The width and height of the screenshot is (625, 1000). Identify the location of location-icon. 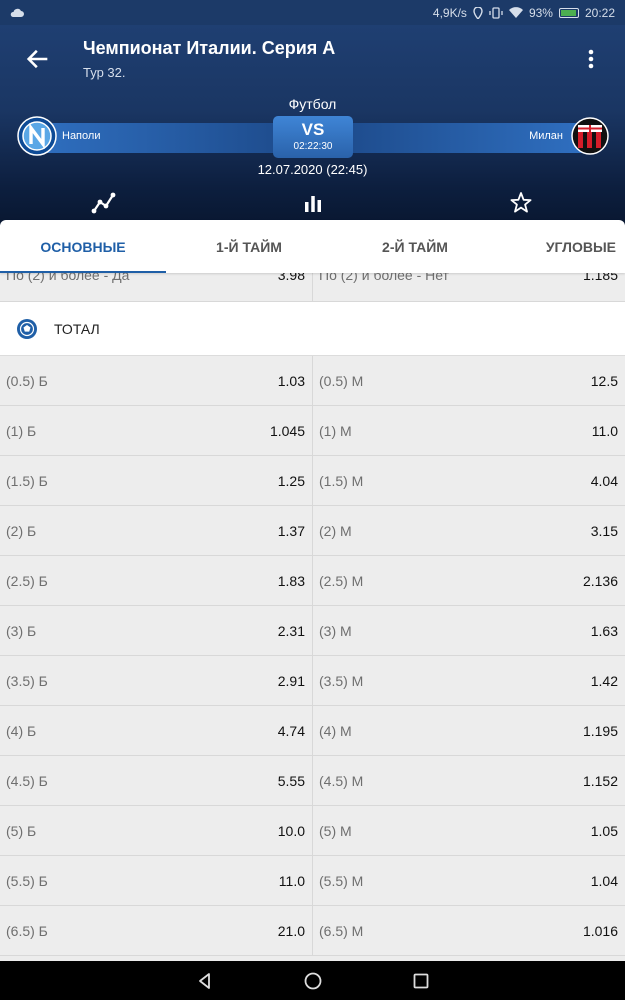
(478, 12).